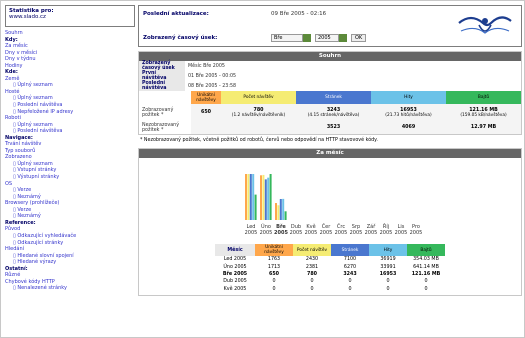 This screenshot has width=525, height=338. Describe the element at coordinates (274, 250) in the screenshot. I see `monthly-col-unique: Unikátní návštěvy` at that location.